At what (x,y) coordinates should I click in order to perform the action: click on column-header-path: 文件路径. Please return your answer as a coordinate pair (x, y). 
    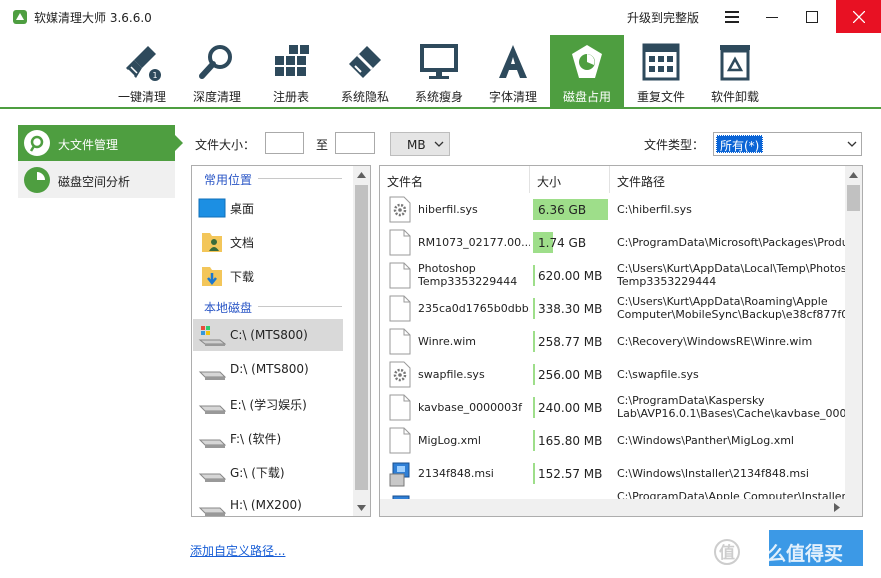
    Looking at the image, I should click on (727, 179).